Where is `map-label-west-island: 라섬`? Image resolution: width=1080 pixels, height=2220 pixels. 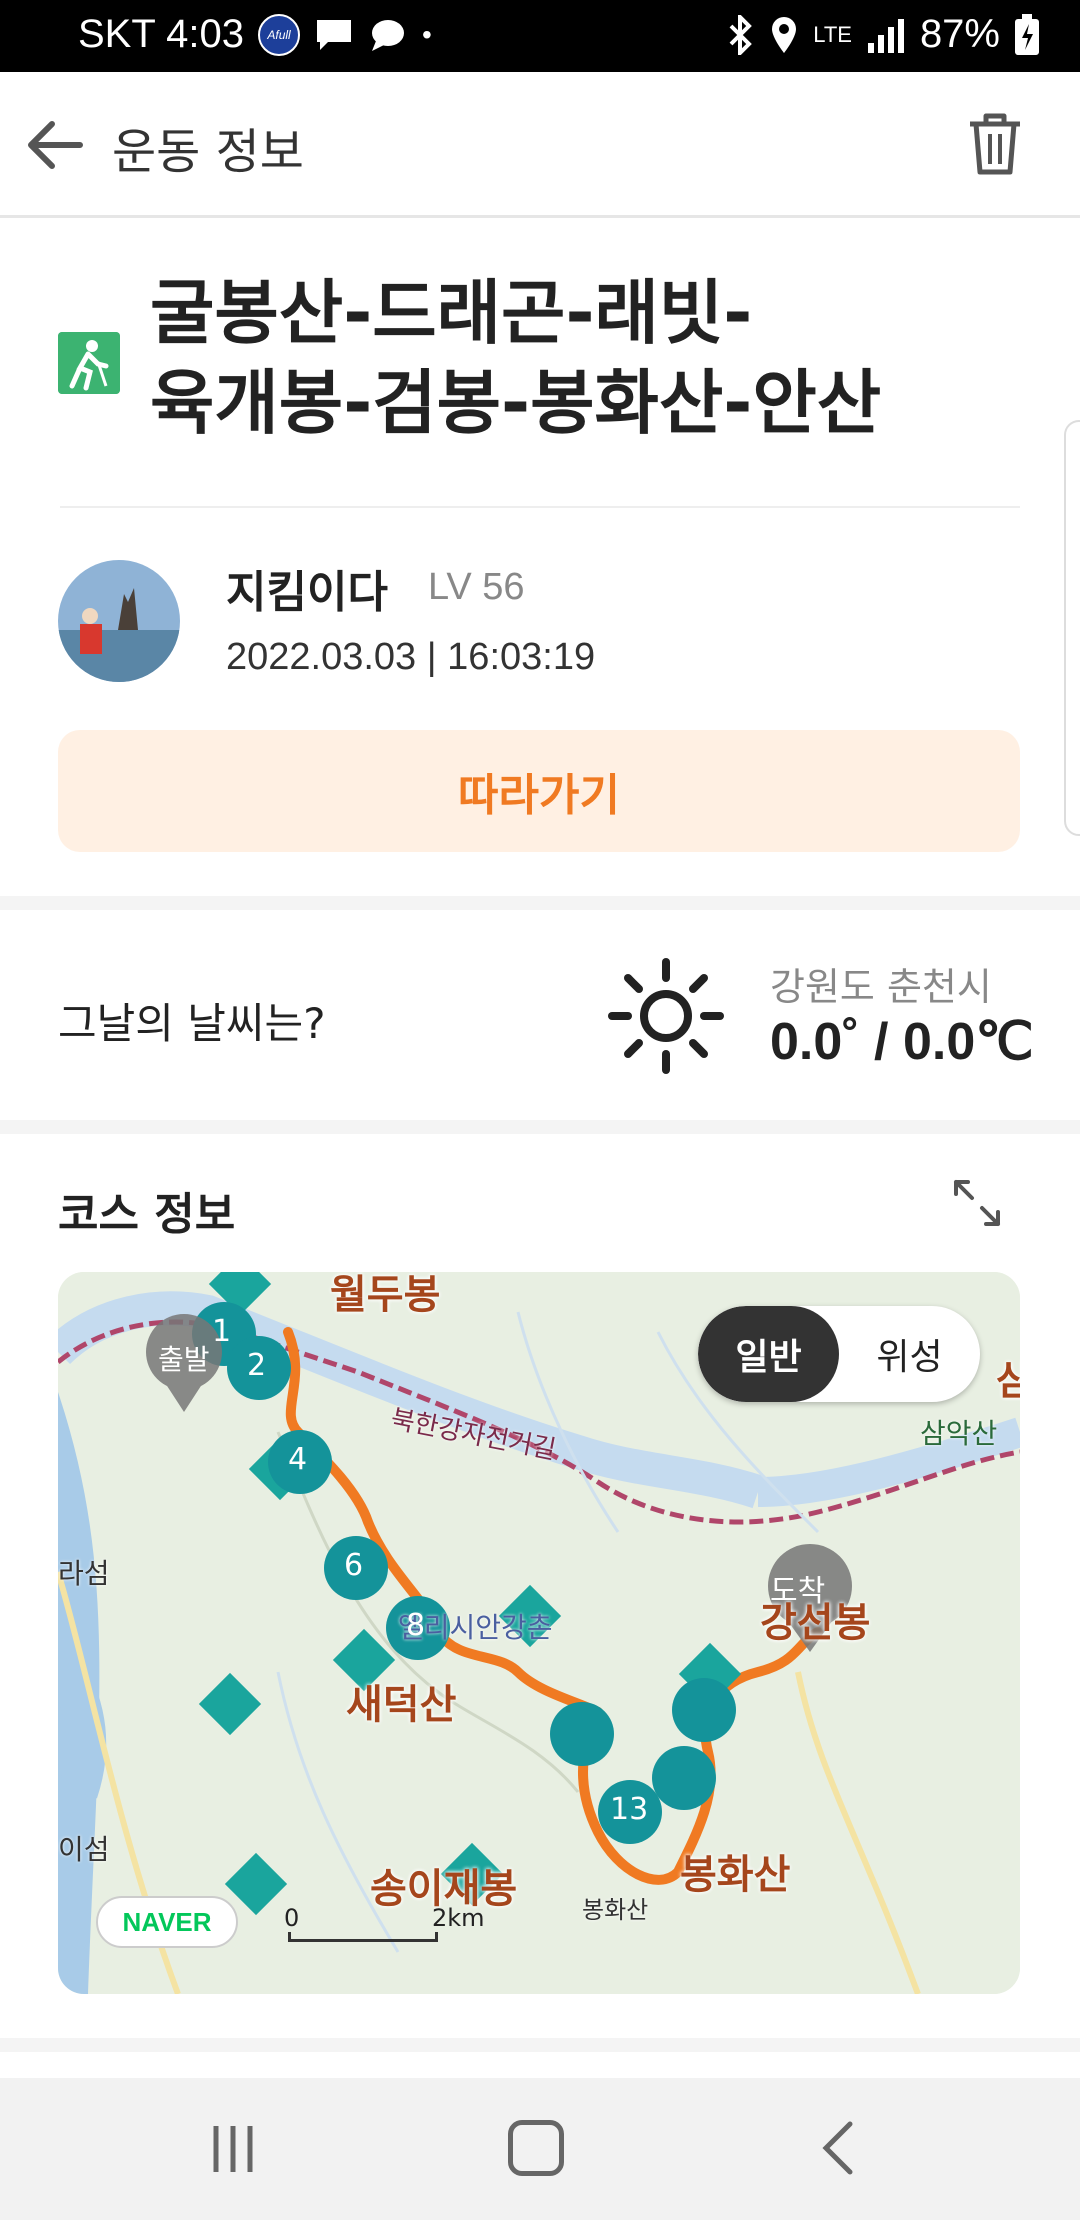
map-label-west-island: 라섬 is located at coordinates (84, 1573).